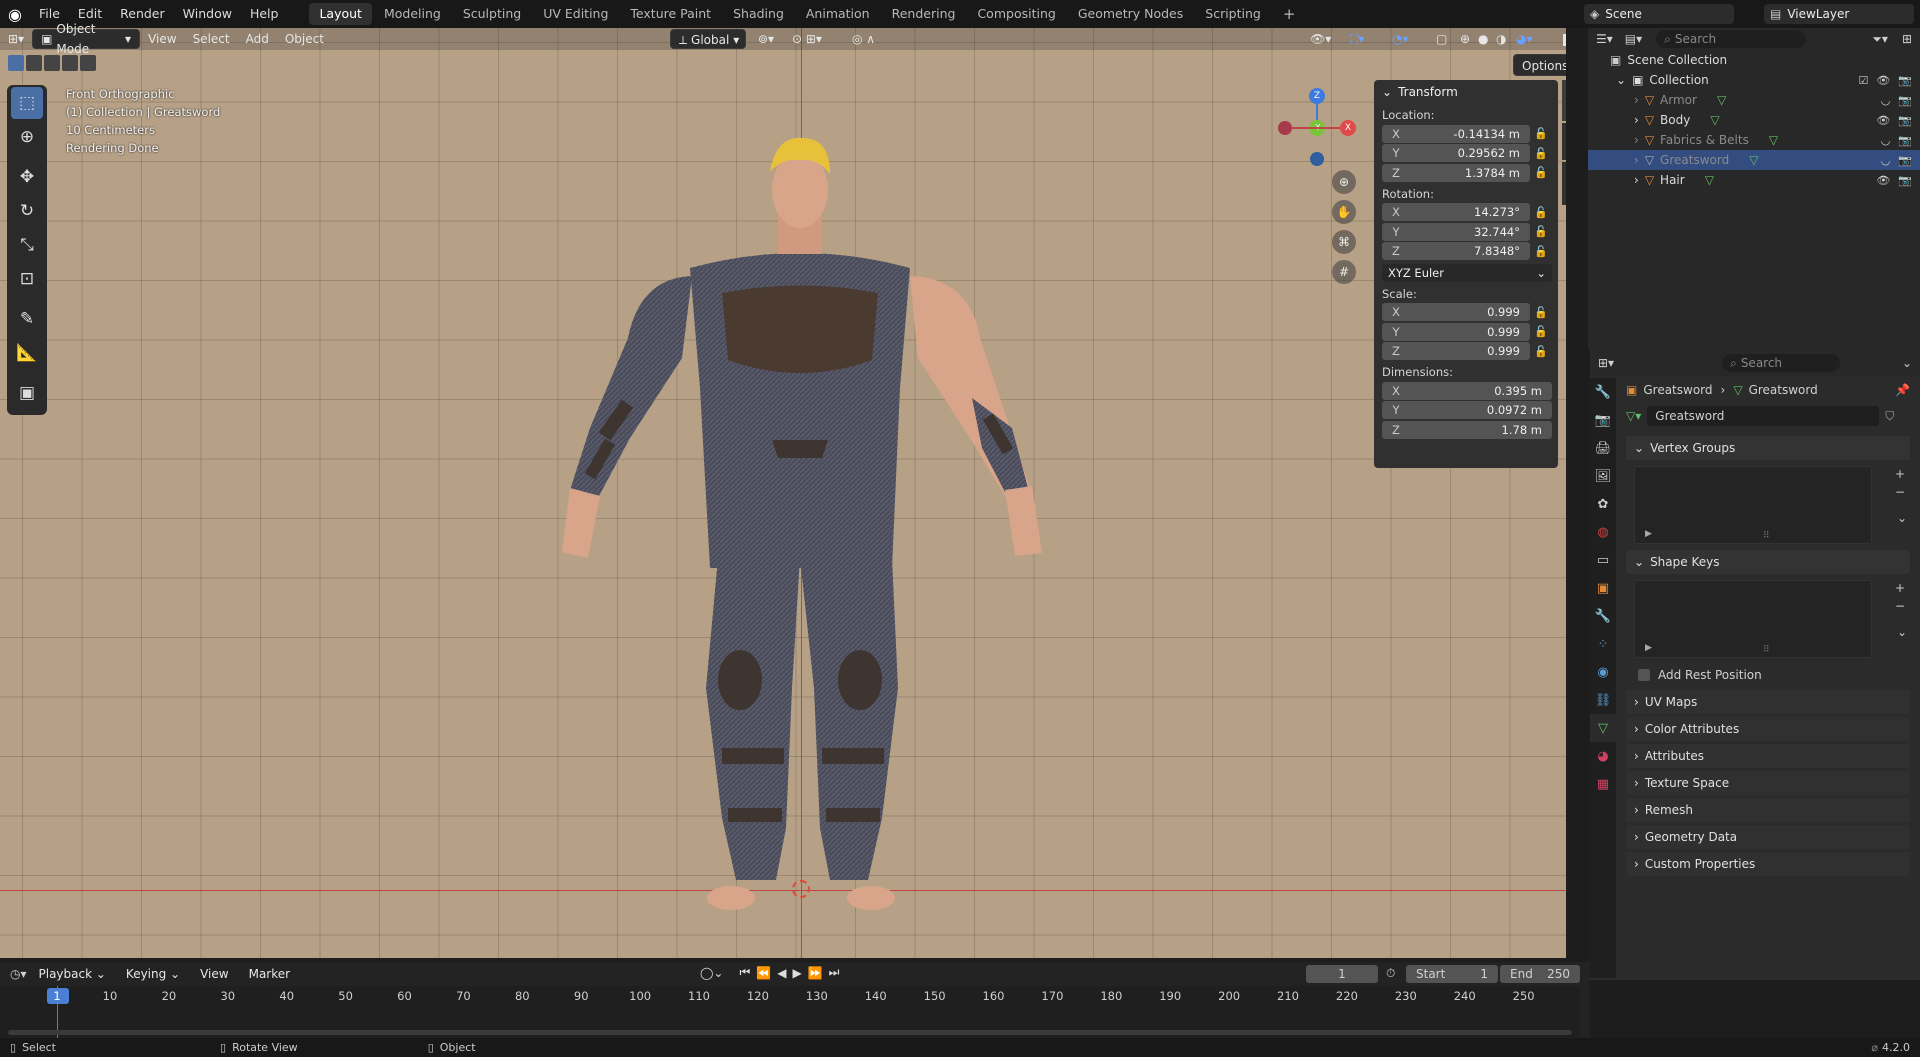 This screenshot has width=1920, height=1057. What do you see at coordinates (1768, 448) in the screenshot?
I see `vertex-groups-panel-header: ⌄ Vertex Groups` at bounding box center [1768, 448].